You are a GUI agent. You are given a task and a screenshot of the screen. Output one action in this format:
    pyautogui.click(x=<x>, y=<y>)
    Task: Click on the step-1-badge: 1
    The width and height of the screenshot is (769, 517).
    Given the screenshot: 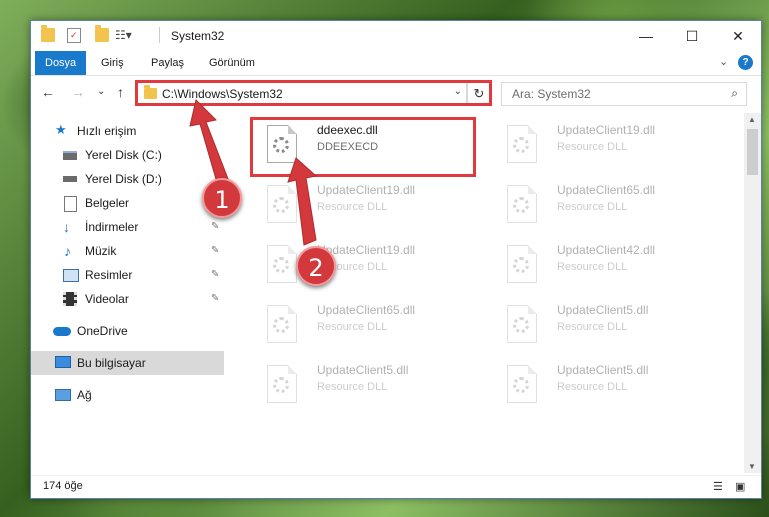 What is the action you would take?
    pyautogui.click(x=222, y=198)
    